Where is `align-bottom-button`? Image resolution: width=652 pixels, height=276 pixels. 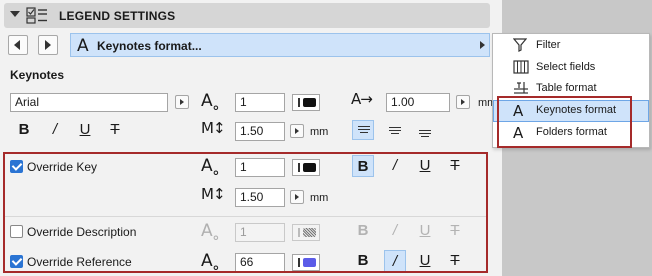
align-bottom-button is located at coordinates (425, 130).